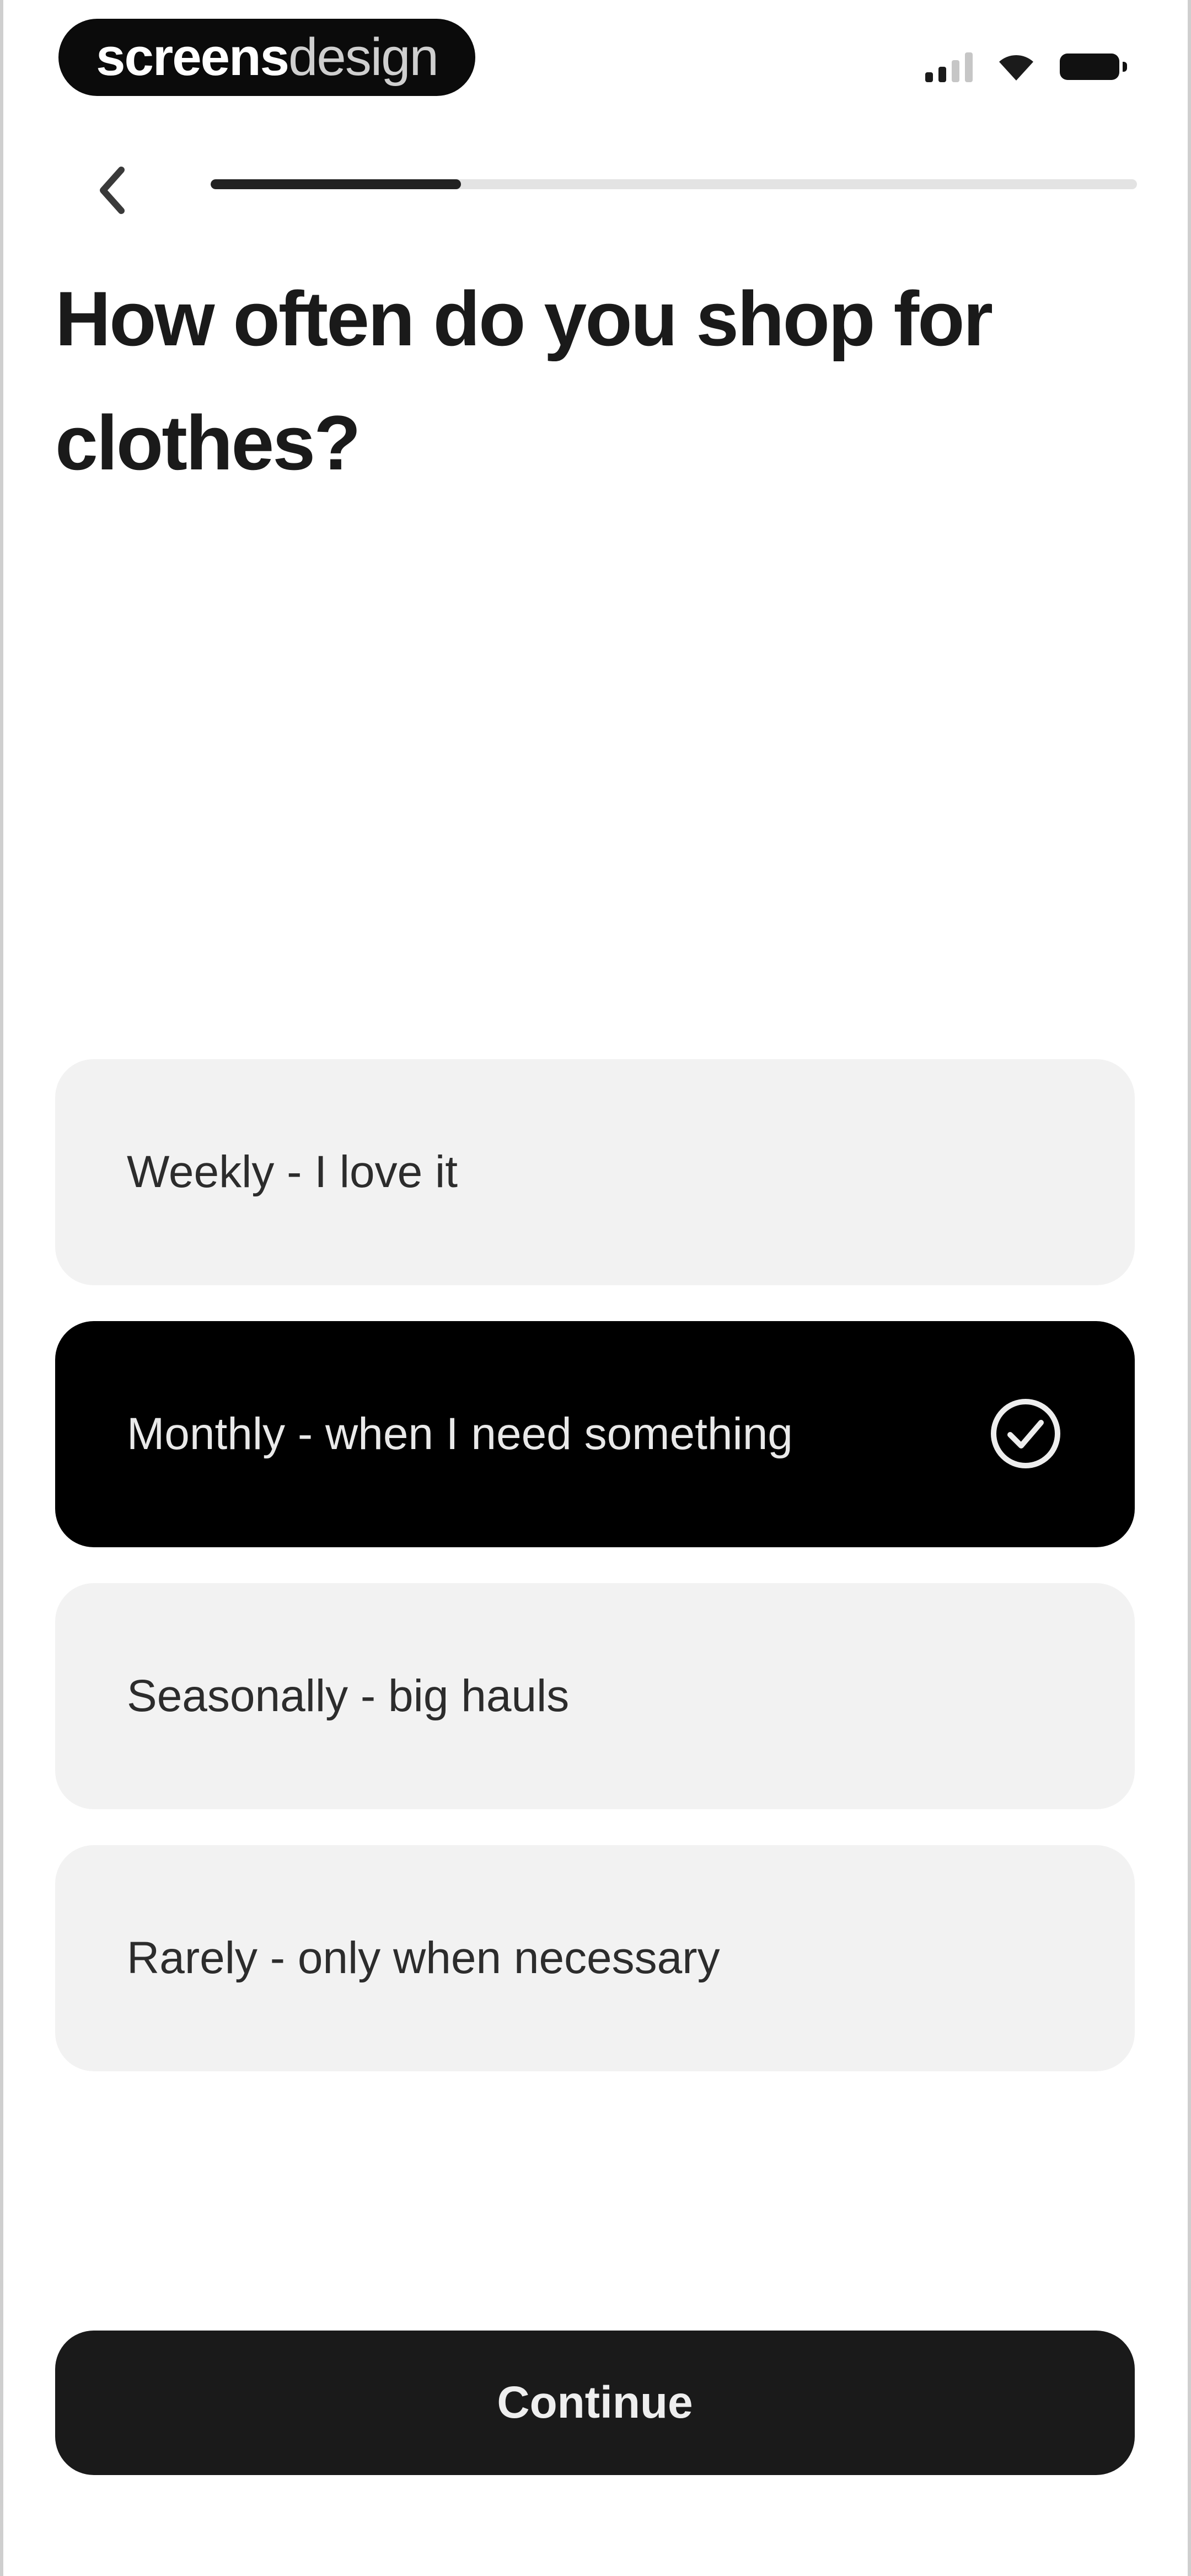 The height and width of the screenshot is (2576, 1191). I want to click on back-button, so click(113, 190).